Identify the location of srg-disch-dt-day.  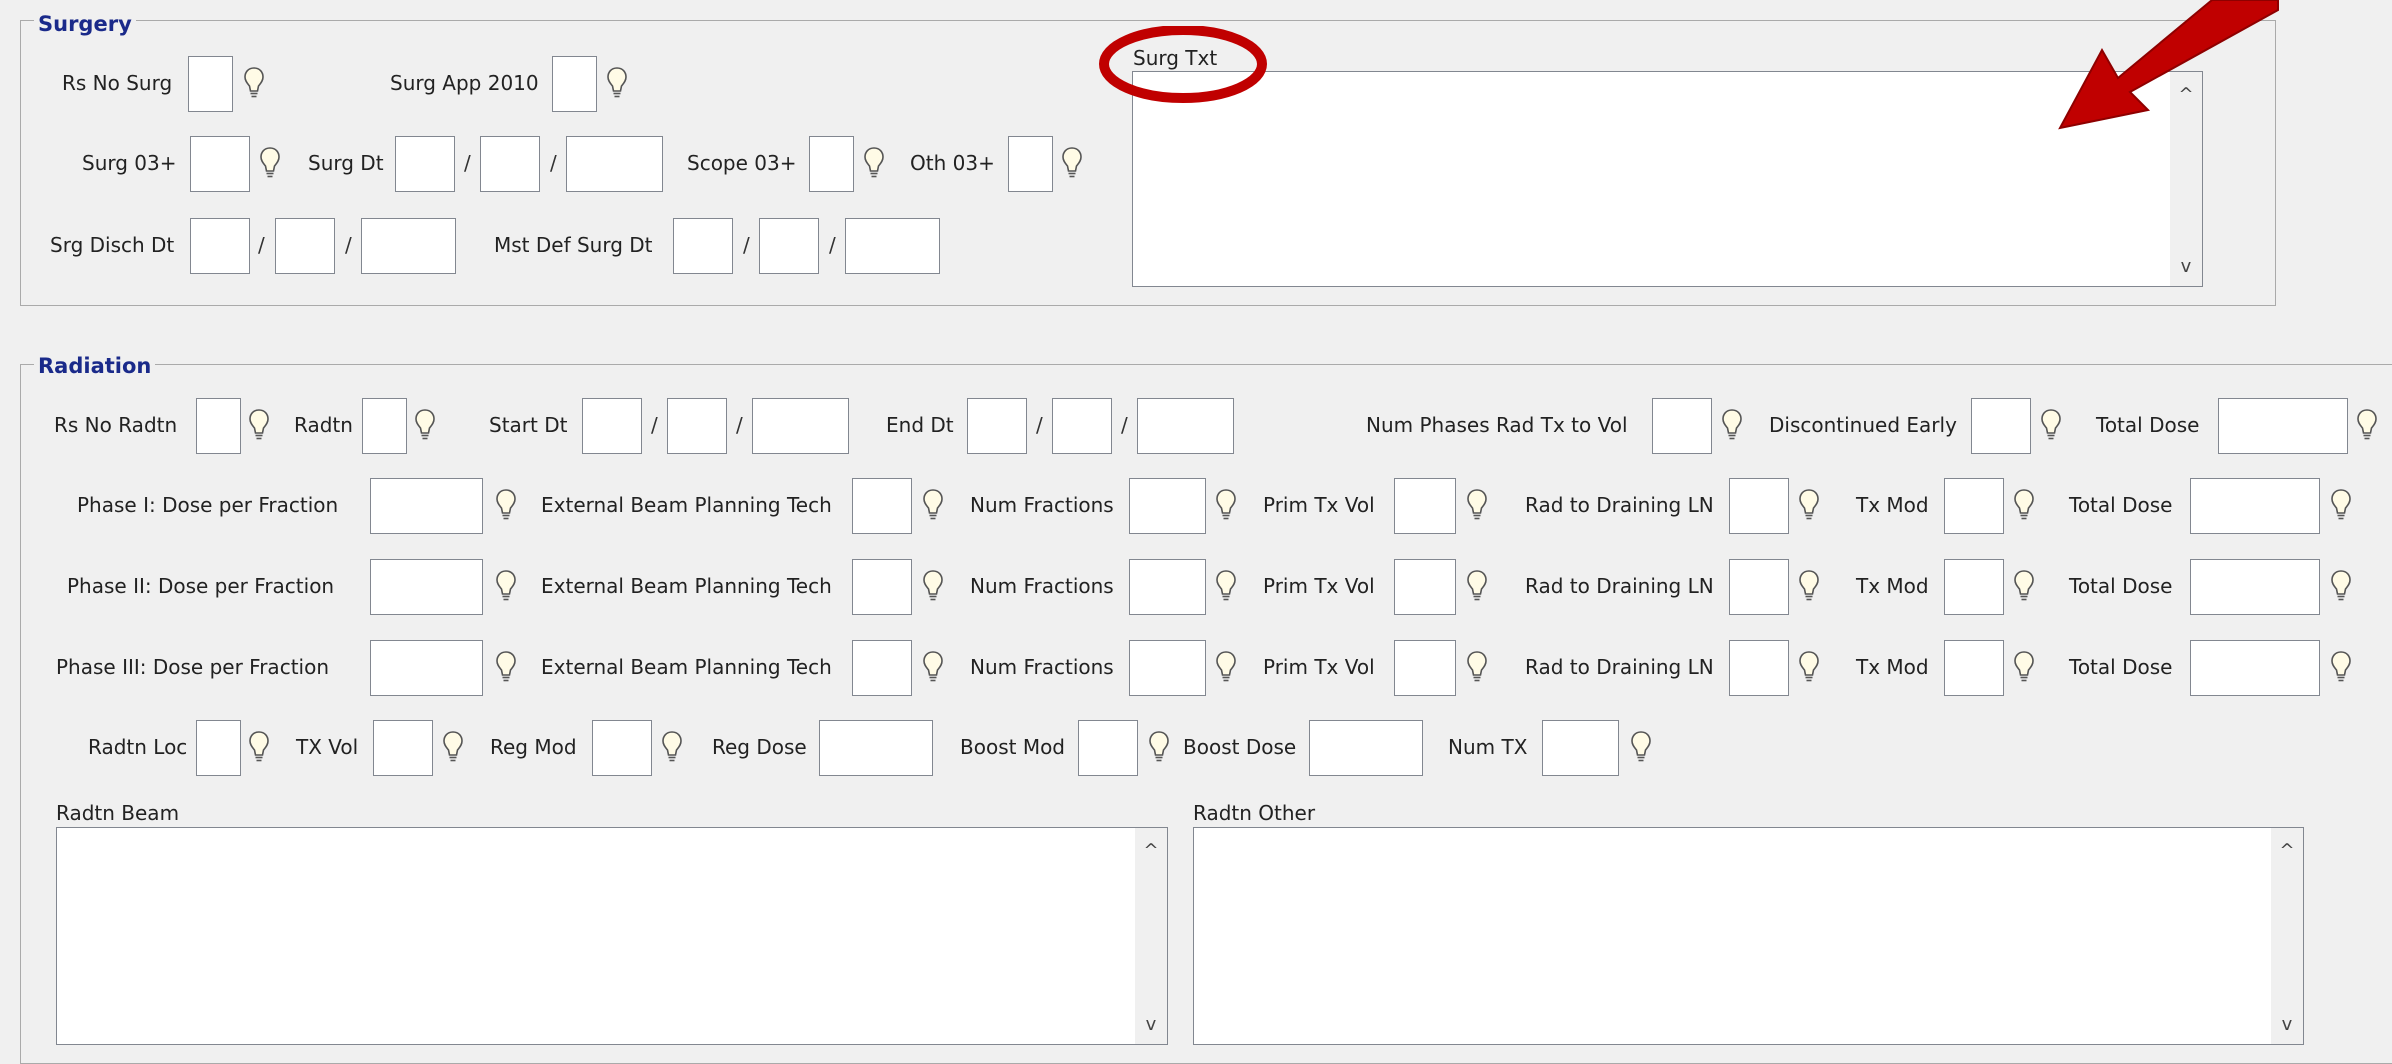
(305, 246).